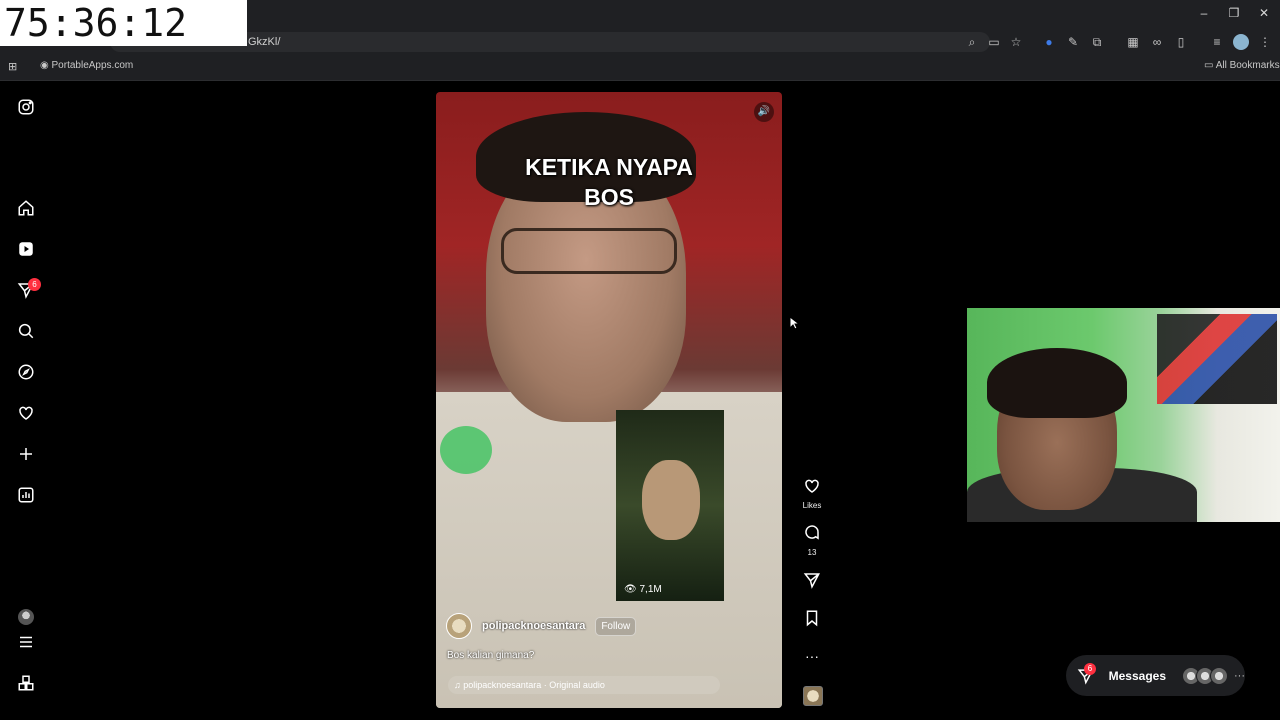 The image size is (1280, 720). Describe the element at coordinates (812, 656) in the screenshot. I see `more-options-button: ···` at that location.